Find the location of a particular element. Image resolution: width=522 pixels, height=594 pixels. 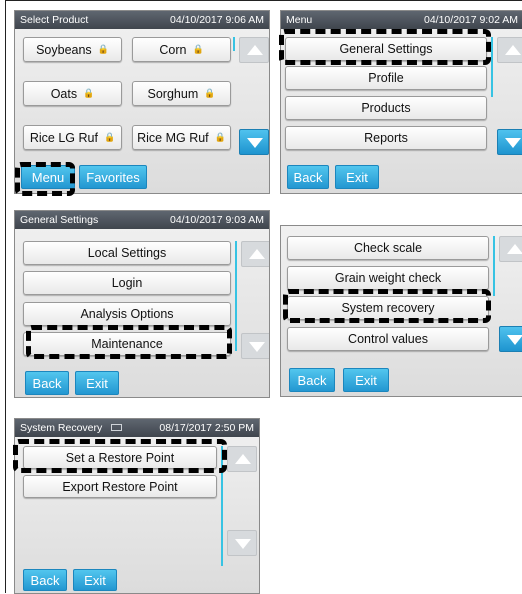

menu-item-products: Products is located at coordinates (386, 108).